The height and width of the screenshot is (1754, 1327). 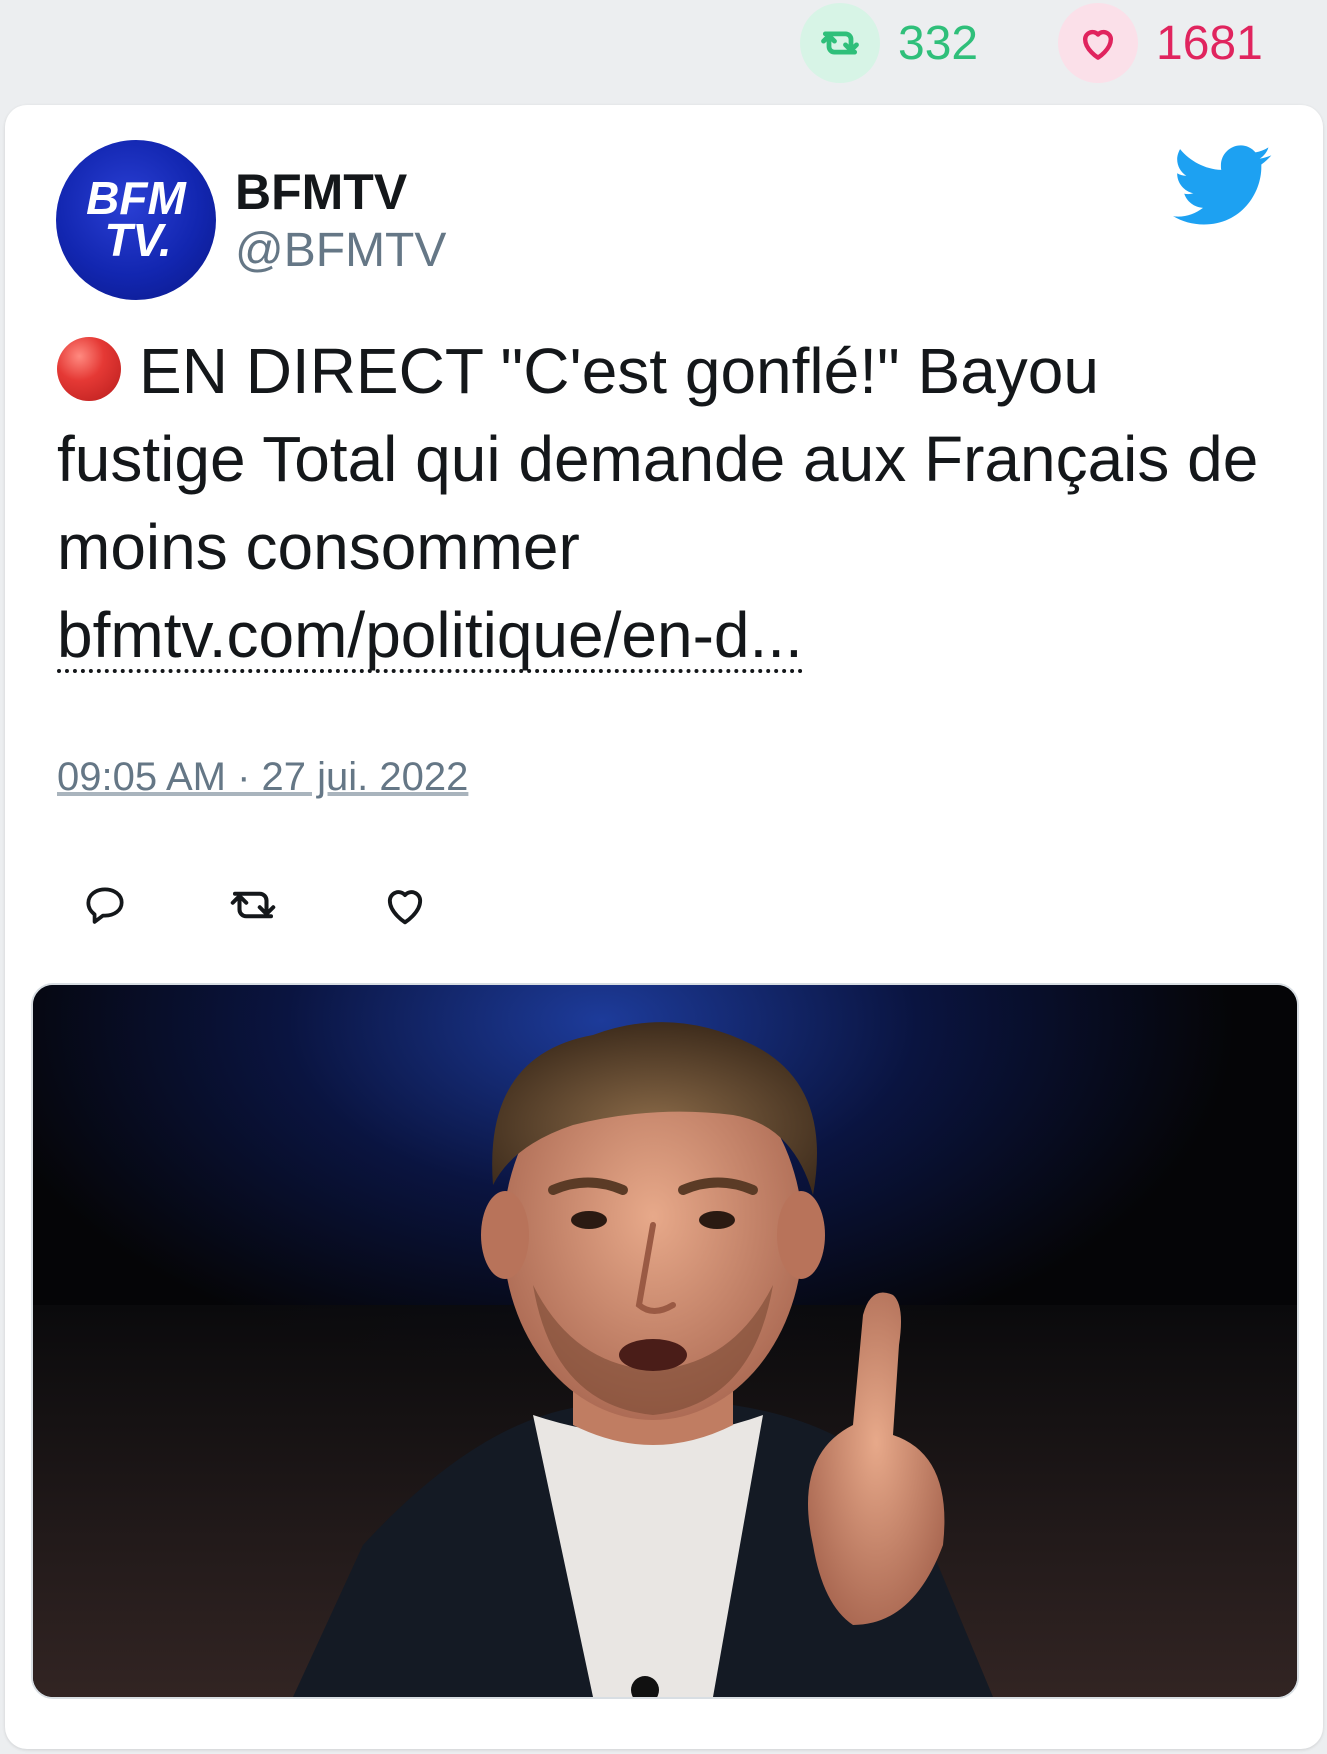 What do you see at coordinates (89, 369) in the screenshot?
I see `red-circle-icon` at bounding box center [89, 369].